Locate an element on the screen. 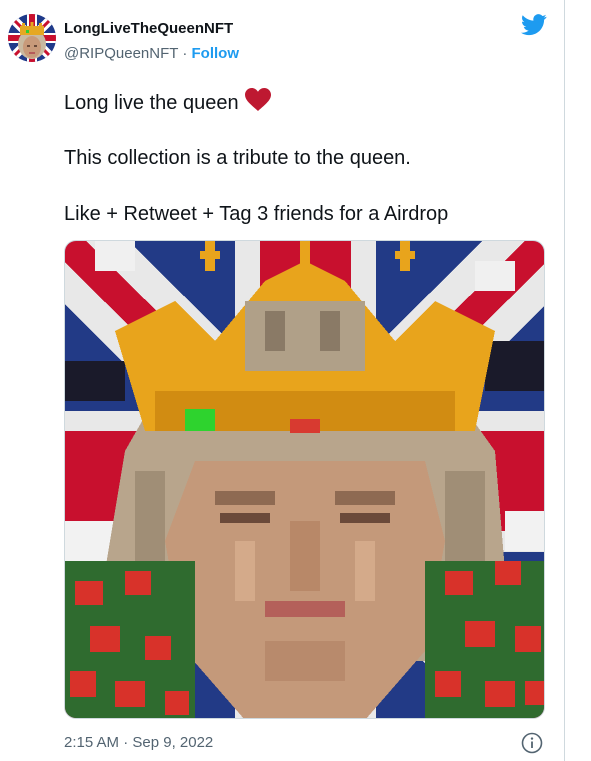  twitter-bird-icon is located at coordinates (534, 25).